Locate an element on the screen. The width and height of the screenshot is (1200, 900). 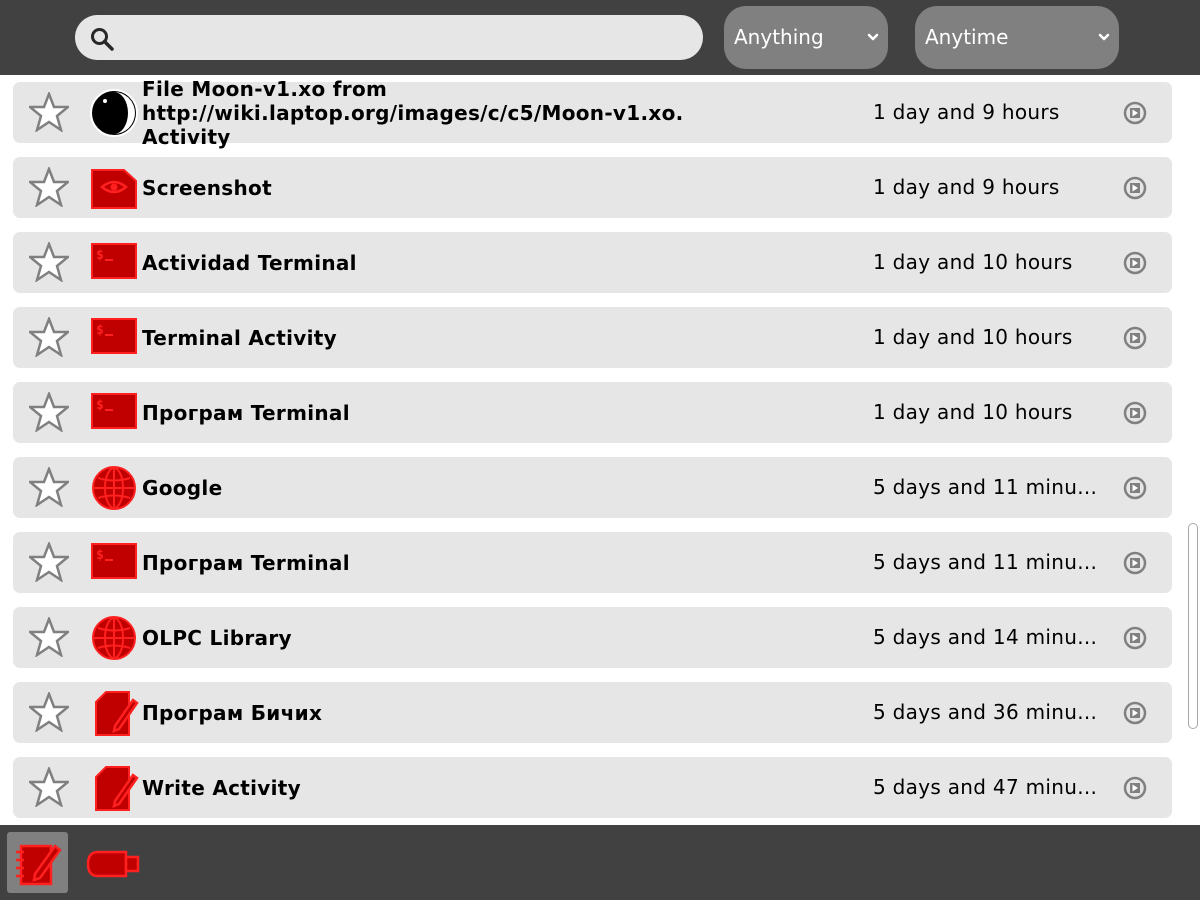
entry-title: Програм Бичих is located at coordinates (442, 712).